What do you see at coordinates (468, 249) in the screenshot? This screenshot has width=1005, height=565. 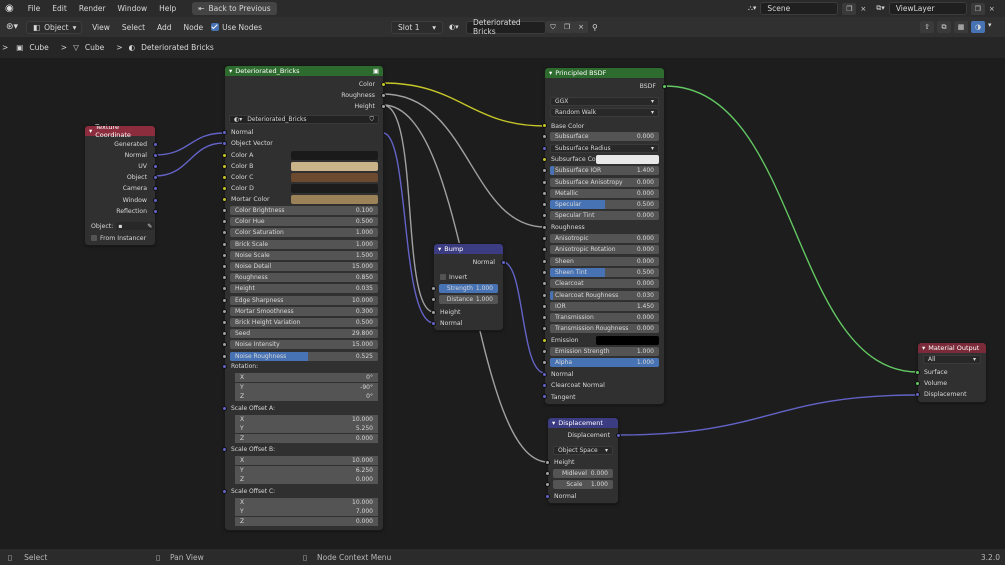 I see `node-header: ▾ Bump` at bounding box center [468, 249].